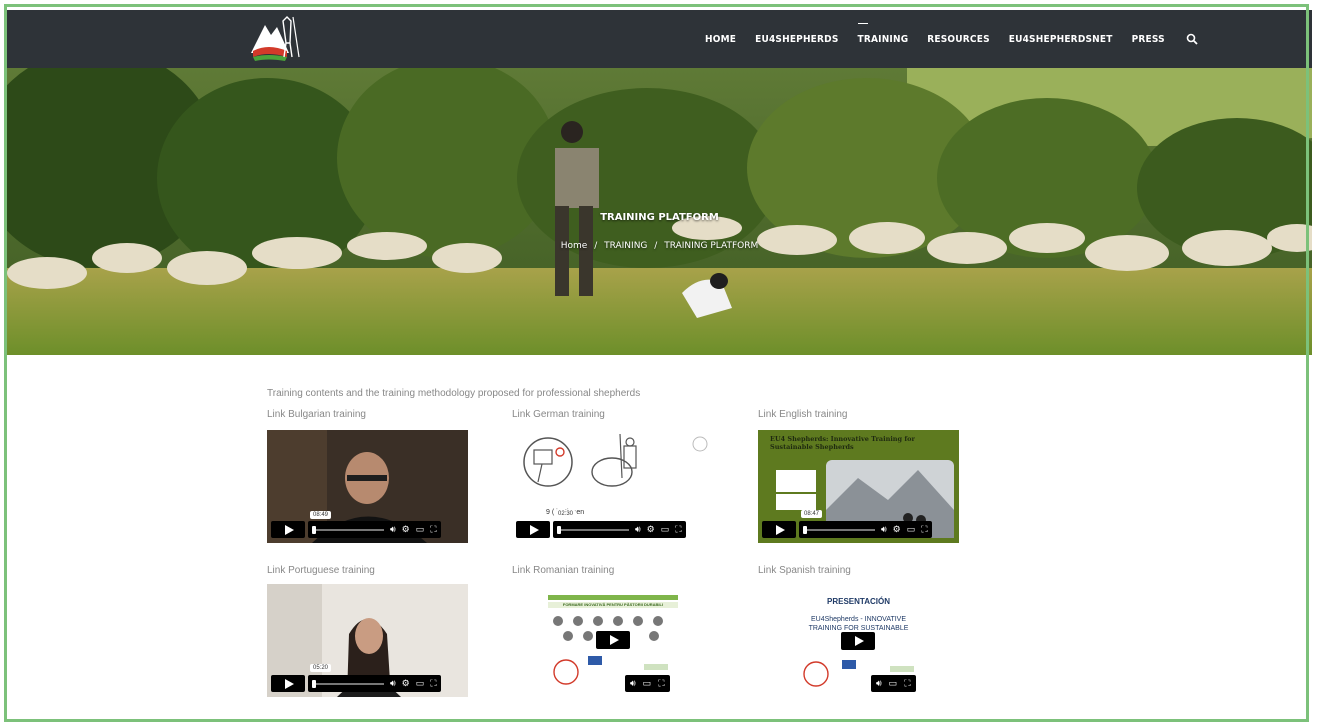  Describe the element at coordinates (659, 246) in the screenshot. I see `breadcrumb: Home / TRAINING / TRAINING PLATFORM` at that location.